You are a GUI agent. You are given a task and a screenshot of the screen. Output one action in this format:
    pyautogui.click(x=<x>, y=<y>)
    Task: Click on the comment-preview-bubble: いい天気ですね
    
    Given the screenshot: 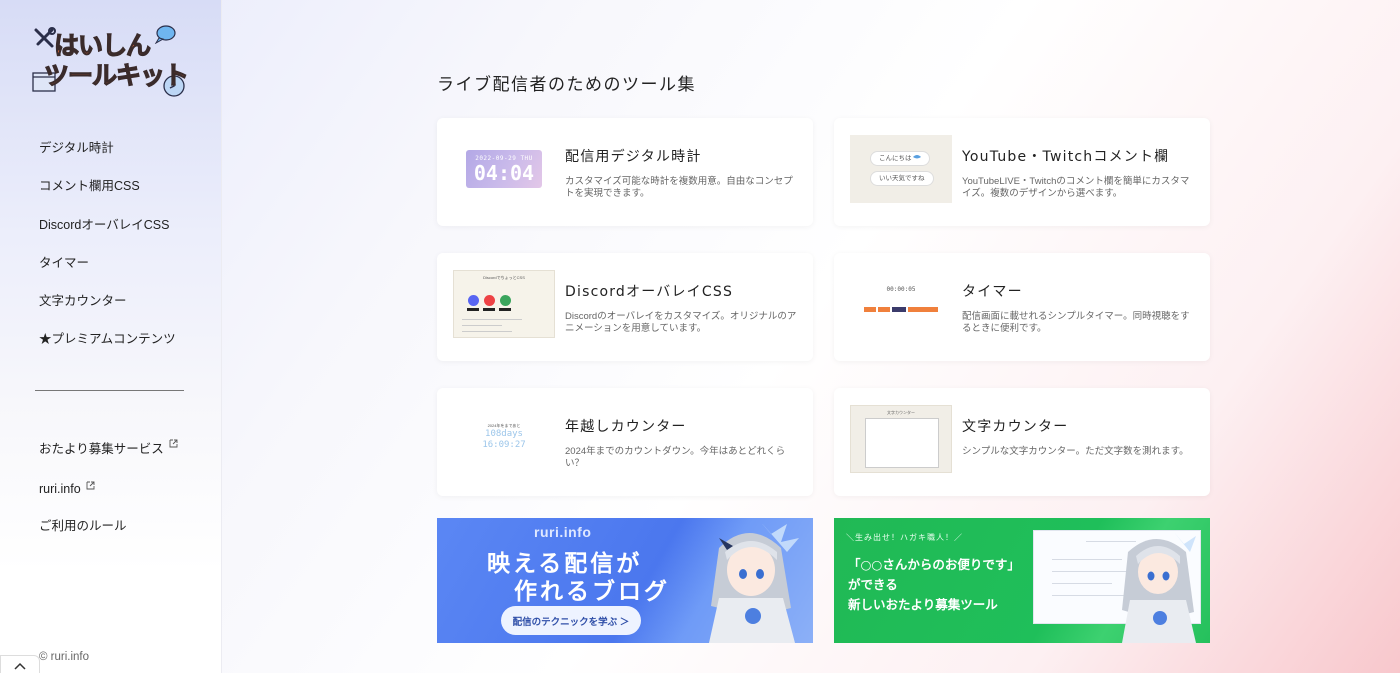 What is the action you would take?
    pyautogui.click(x=902, y=178)
    